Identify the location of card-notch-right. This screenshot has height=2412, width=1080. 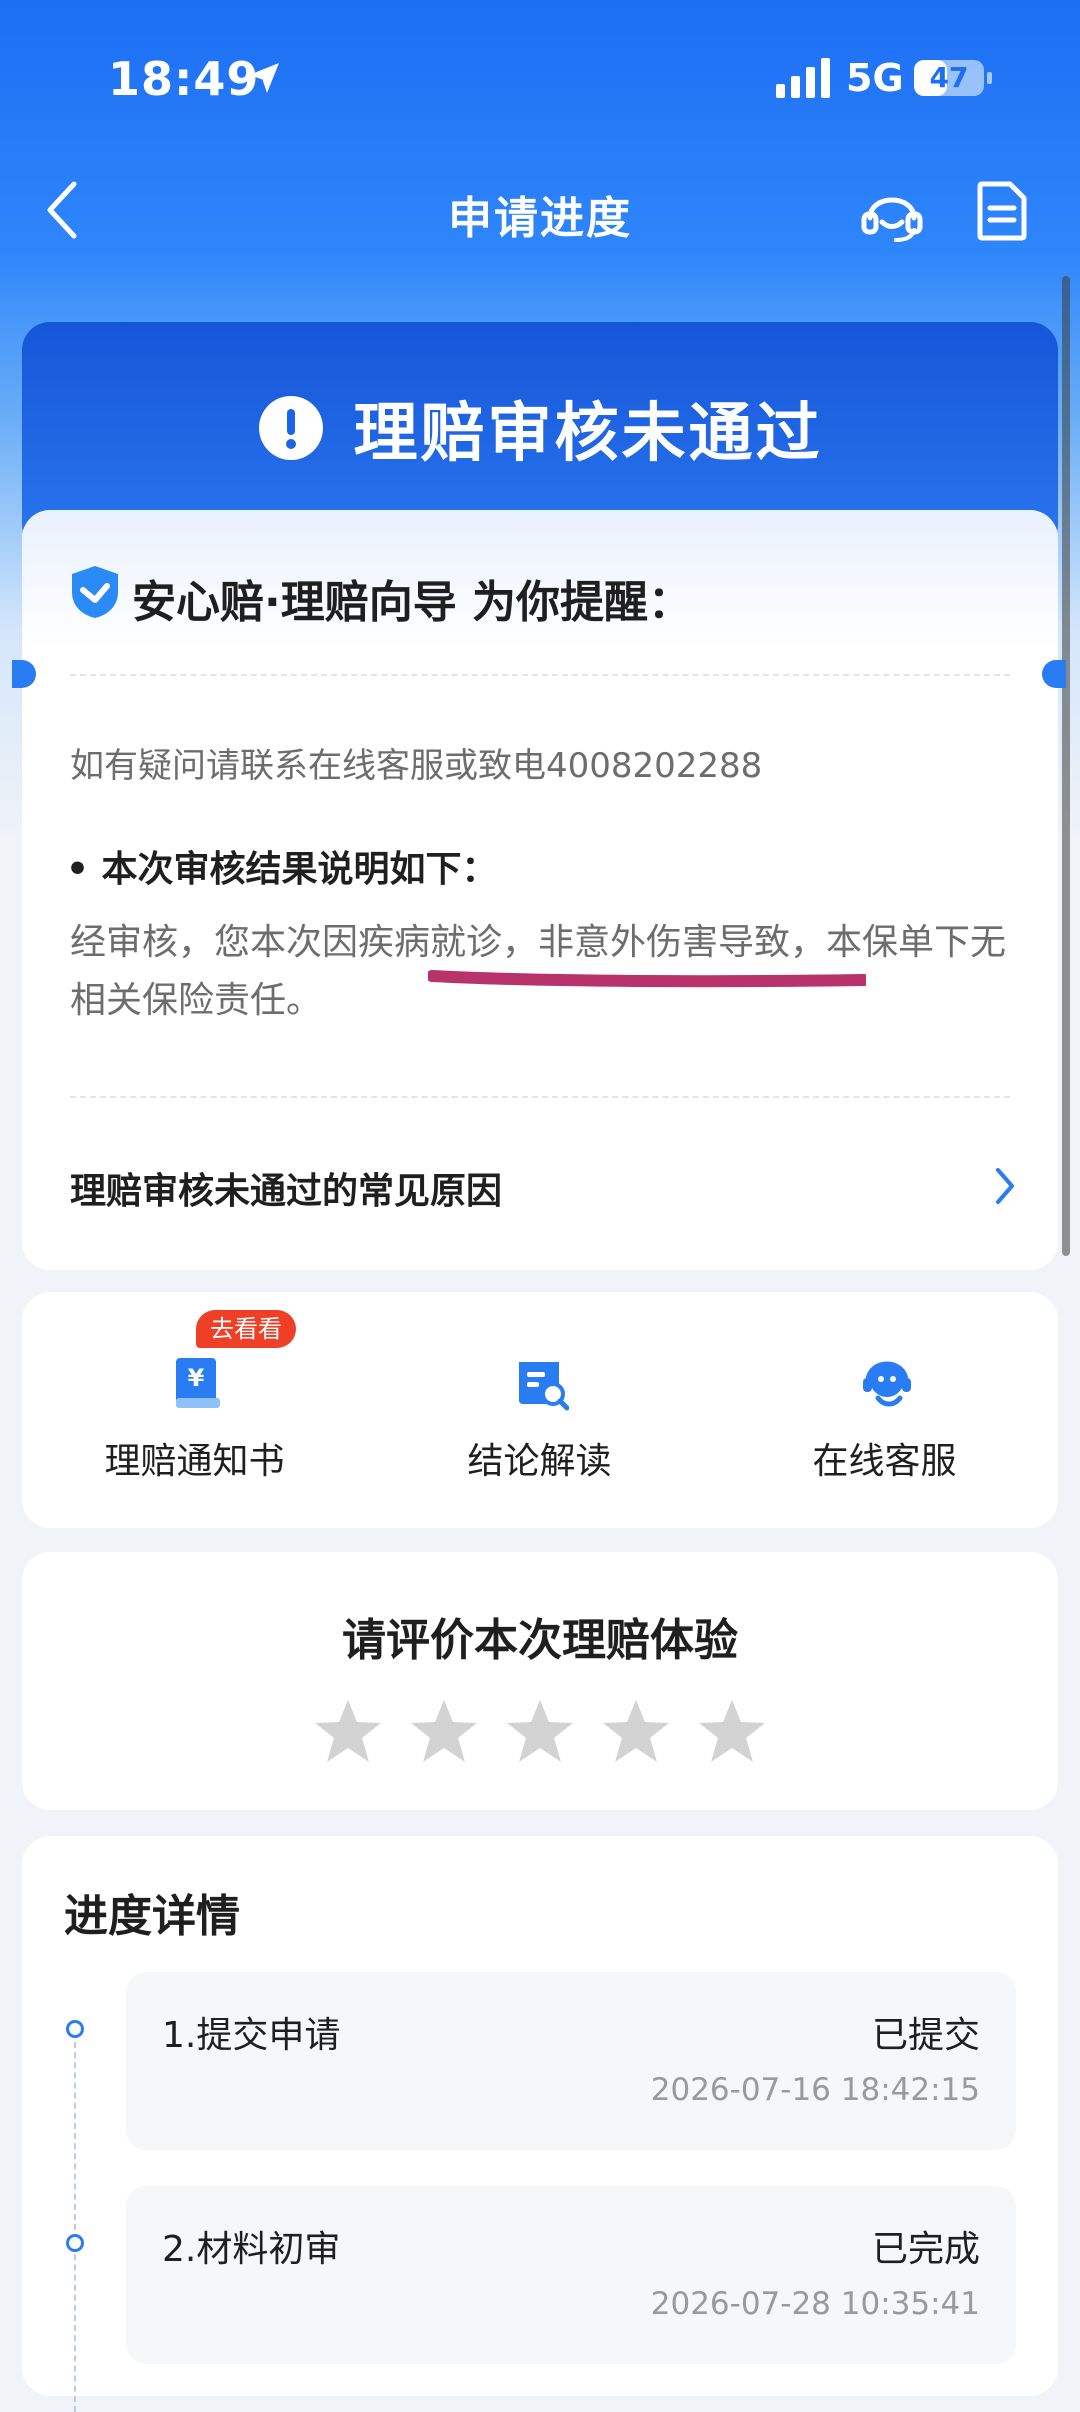
(1054, 674).